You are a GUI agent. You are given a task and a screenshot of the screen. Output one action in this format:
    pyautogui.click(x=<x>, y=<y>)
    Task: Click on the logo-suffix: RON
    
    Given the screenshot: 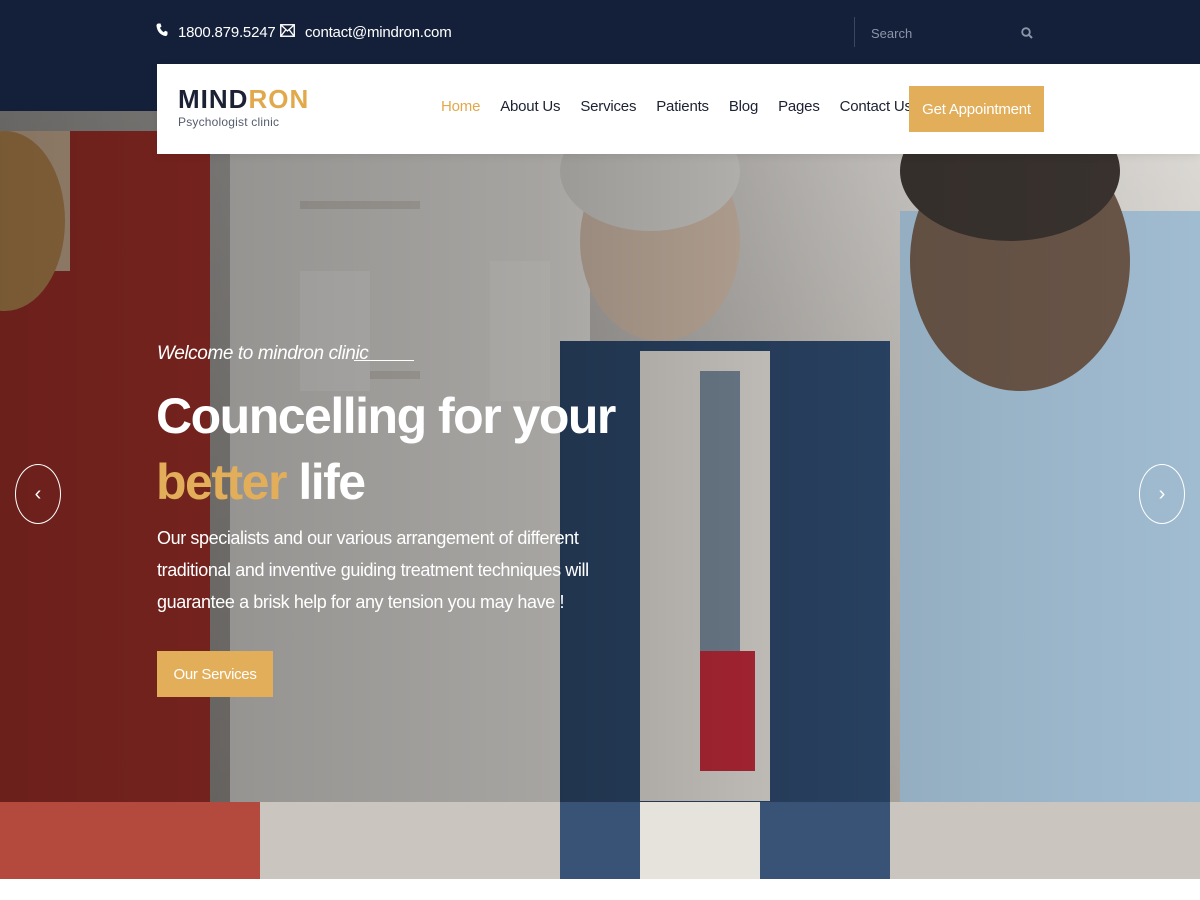 What is the action you would take?
    pyautogui.click(x=279, y=99)
    